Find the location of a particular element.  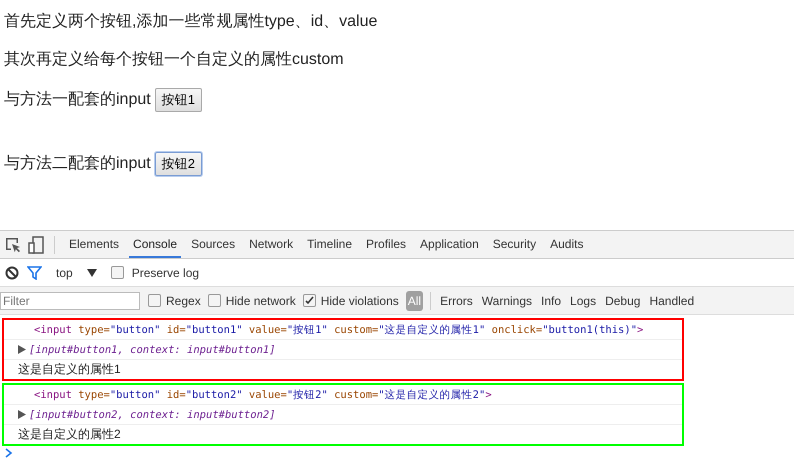

devtools-tab: Profiles is located at coordinates (386, 244).